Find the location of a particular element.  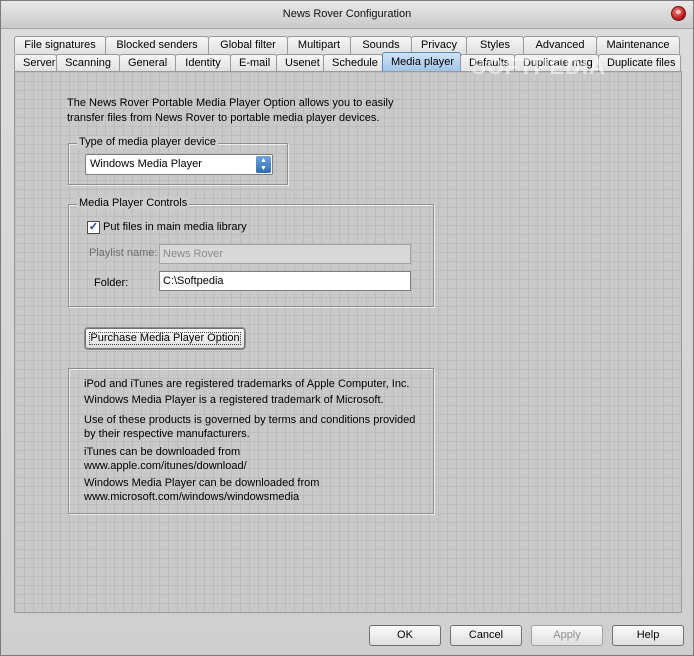

terms-text-2: by their respective manufacturers. is located at coordinates (167, 434).